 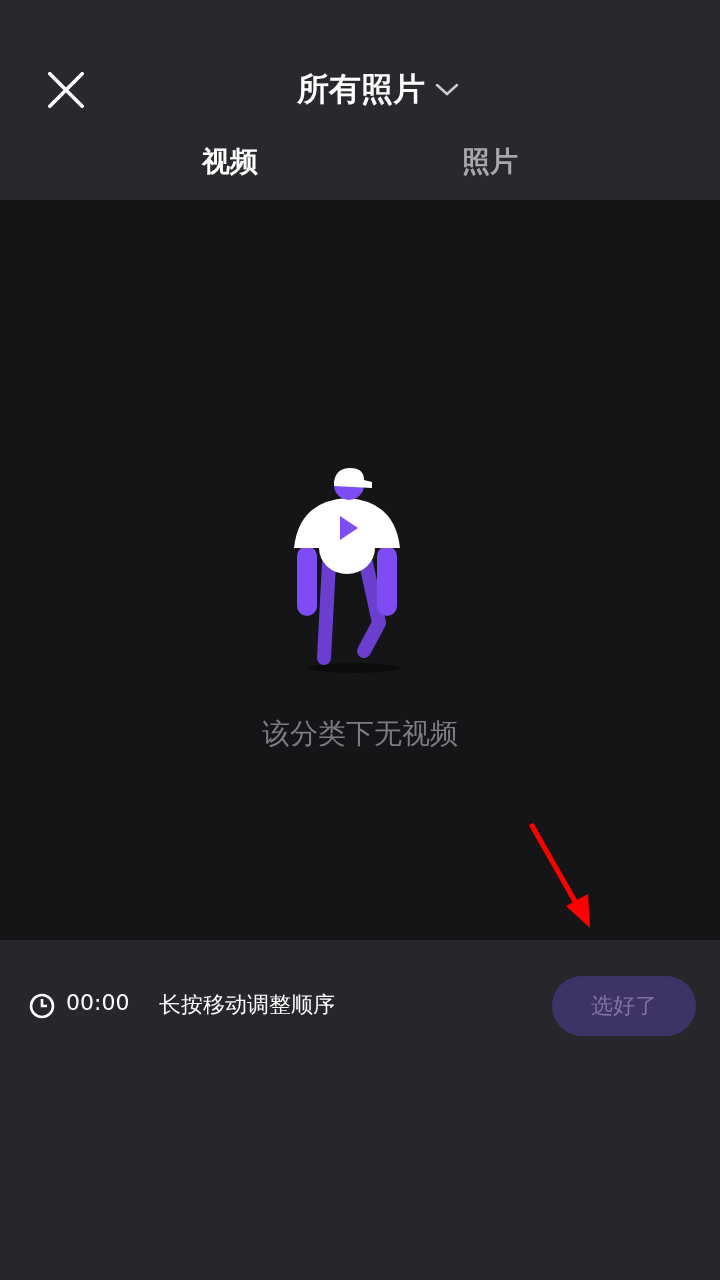 What do you see at coordinates (230, 162) in the screenshot?
I see `media-tab: 视频` at bounding box center [230, 162].